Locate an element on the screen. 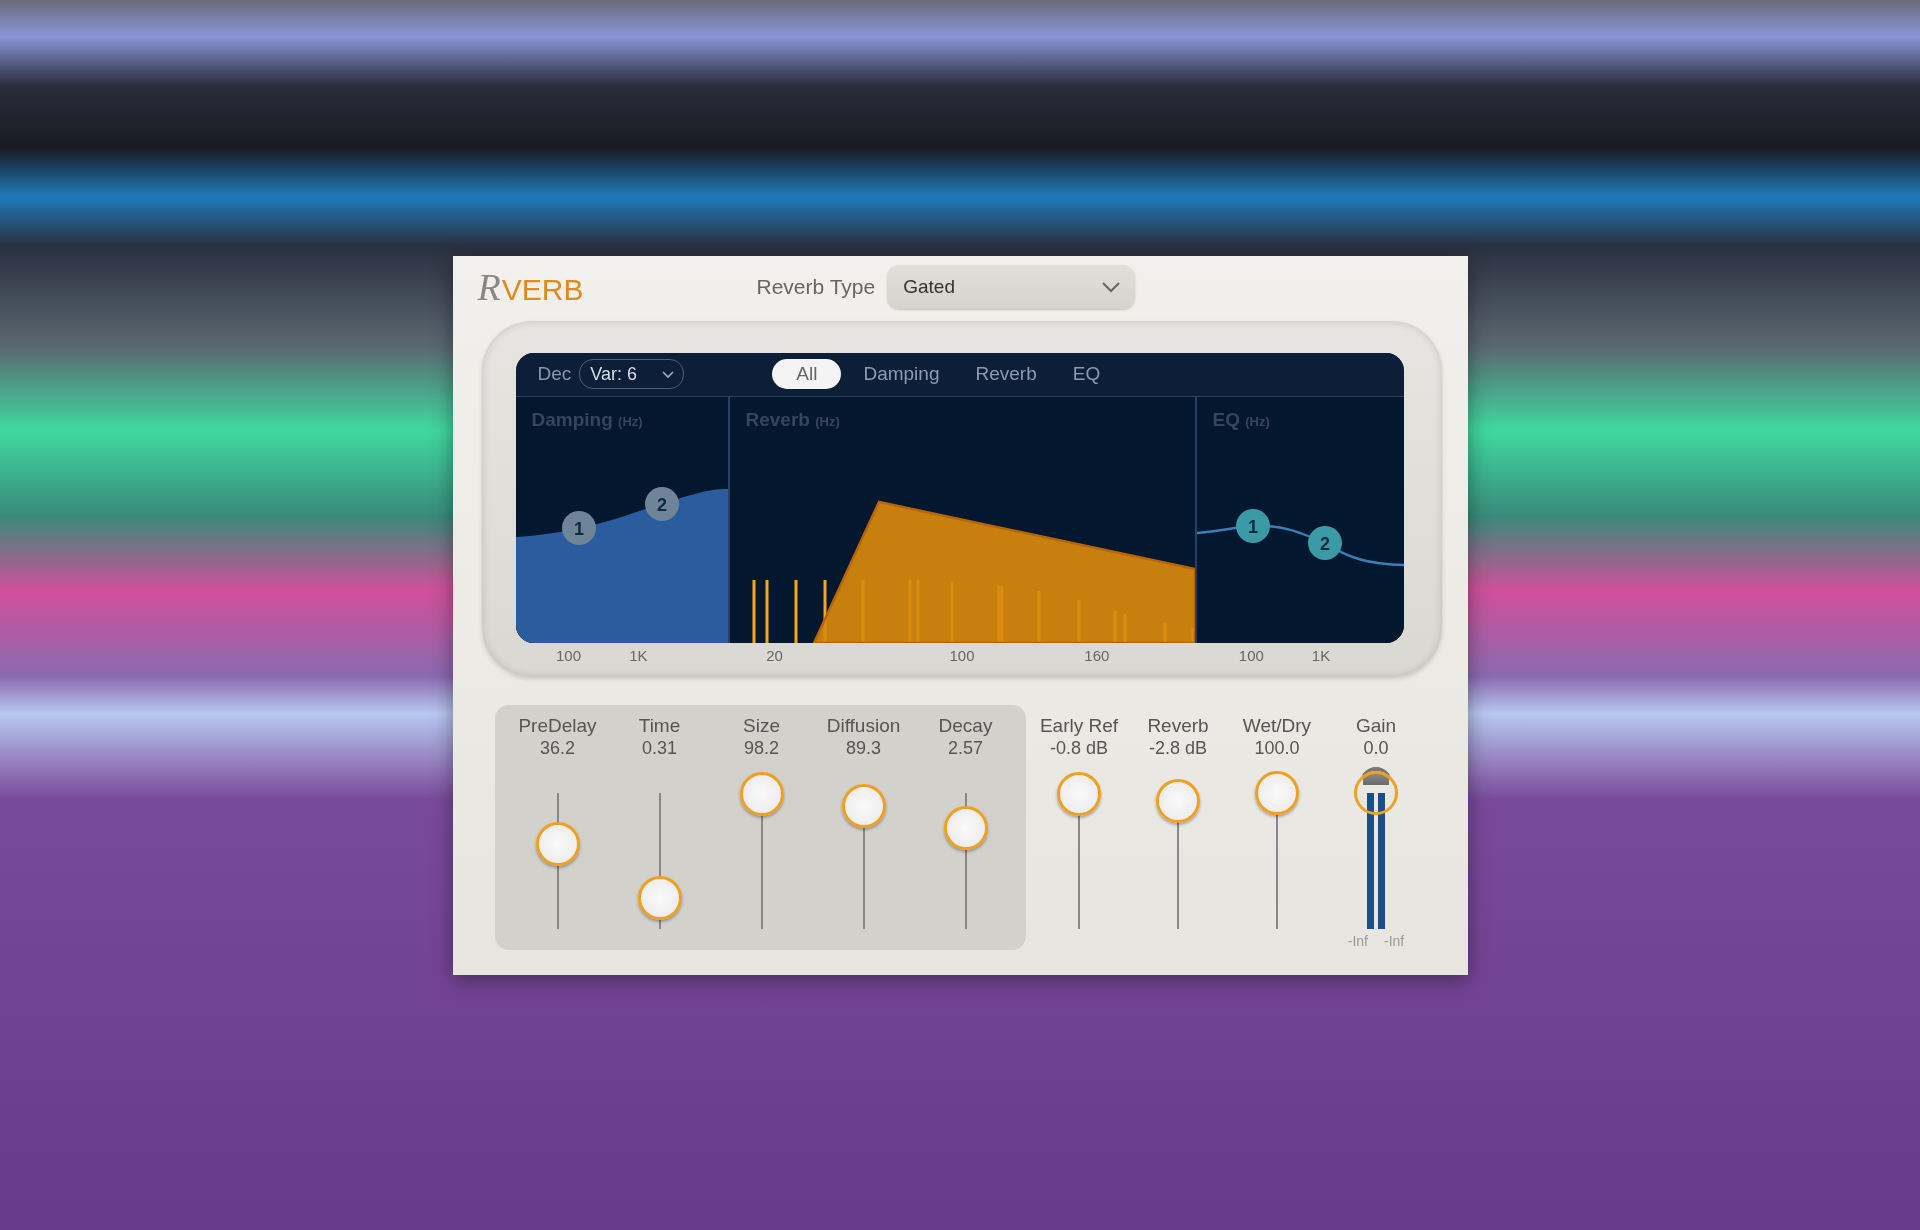 Image resolution: width=1920 pixels, height=1230 pixels. view-tab: EQ is located at coordinates (1086, 374).